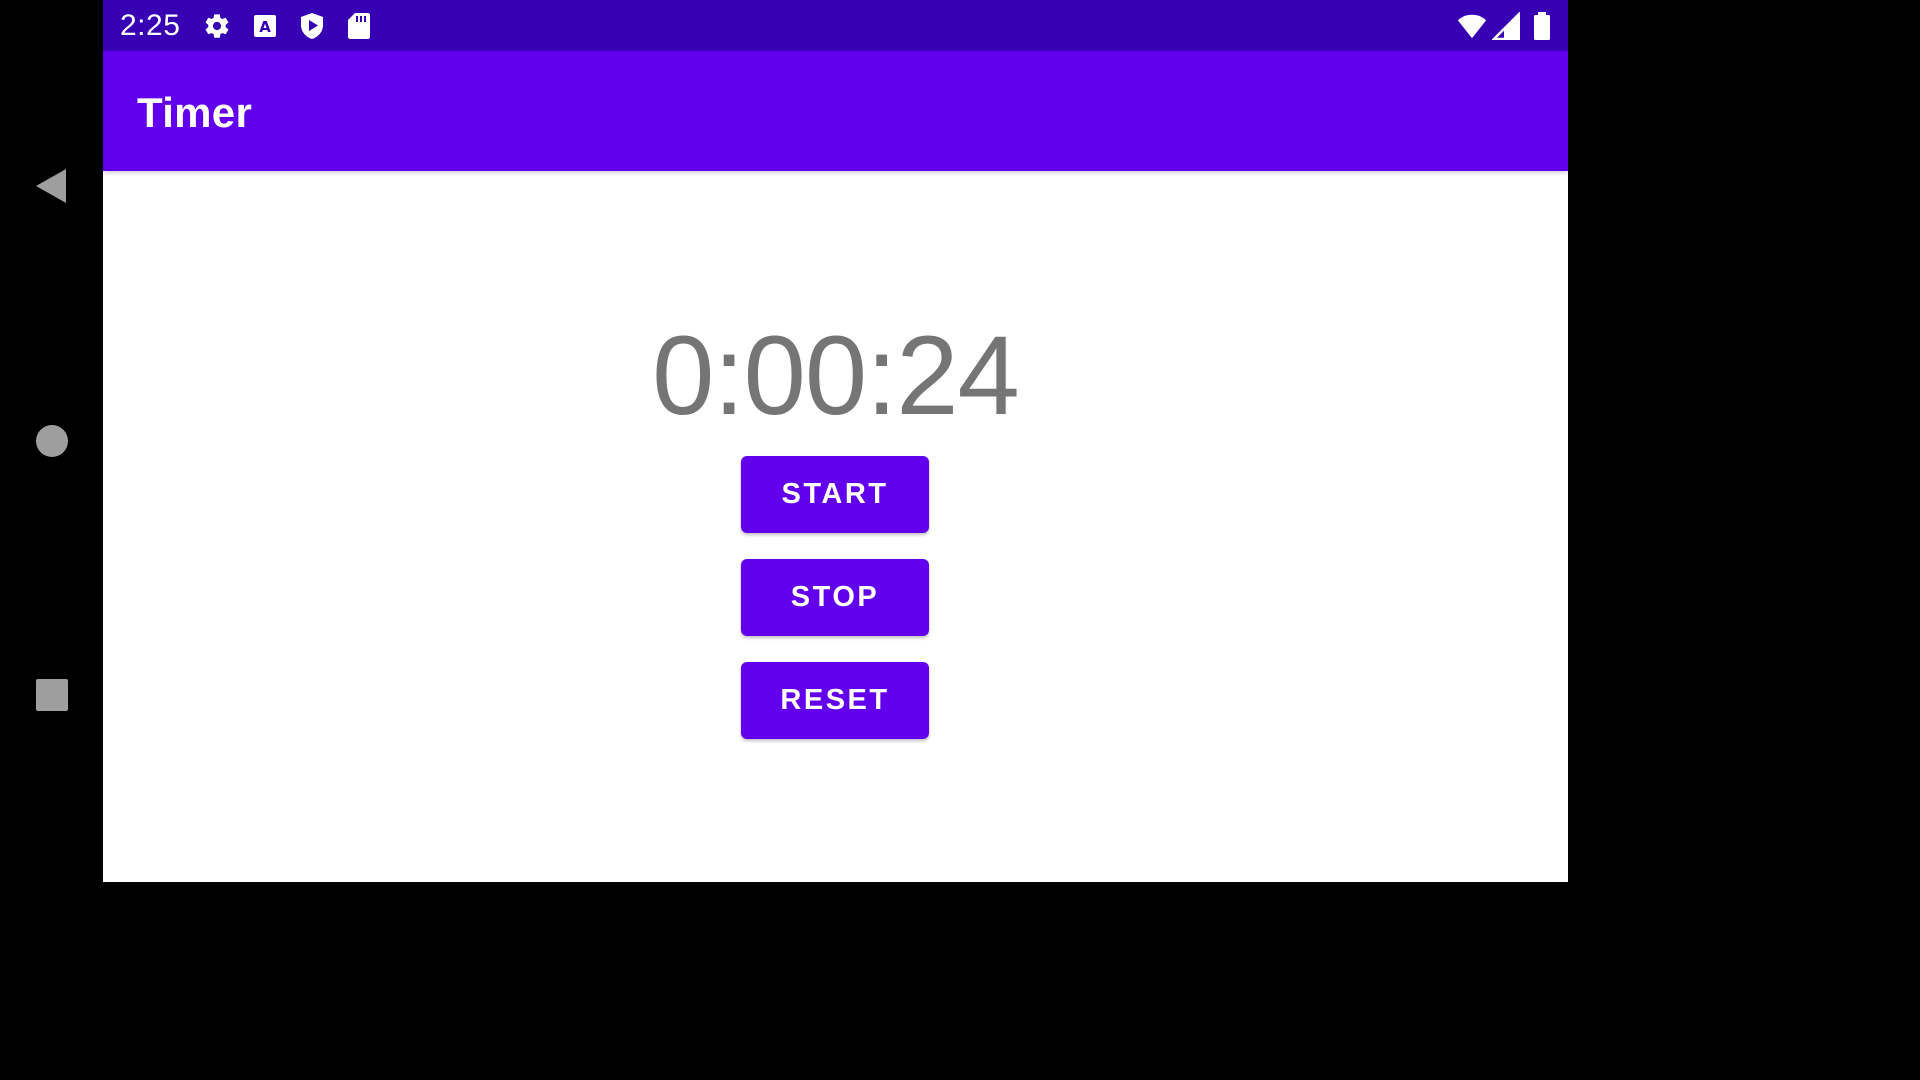 Image resolution: width=1920 pixels, height=1080 pixels. I want to click on recents-square-icon, so click(51, 695).